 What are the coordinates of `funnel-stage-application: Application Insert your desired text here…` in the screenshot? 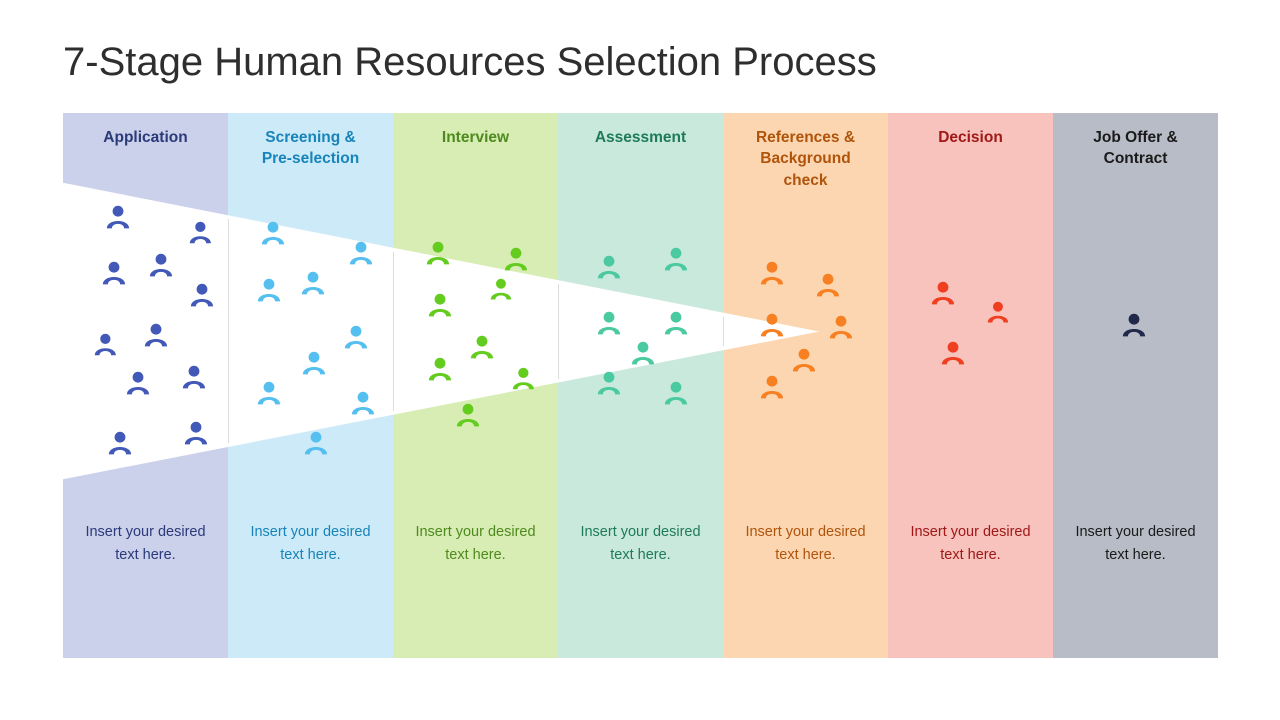 It's located at (145, 385).